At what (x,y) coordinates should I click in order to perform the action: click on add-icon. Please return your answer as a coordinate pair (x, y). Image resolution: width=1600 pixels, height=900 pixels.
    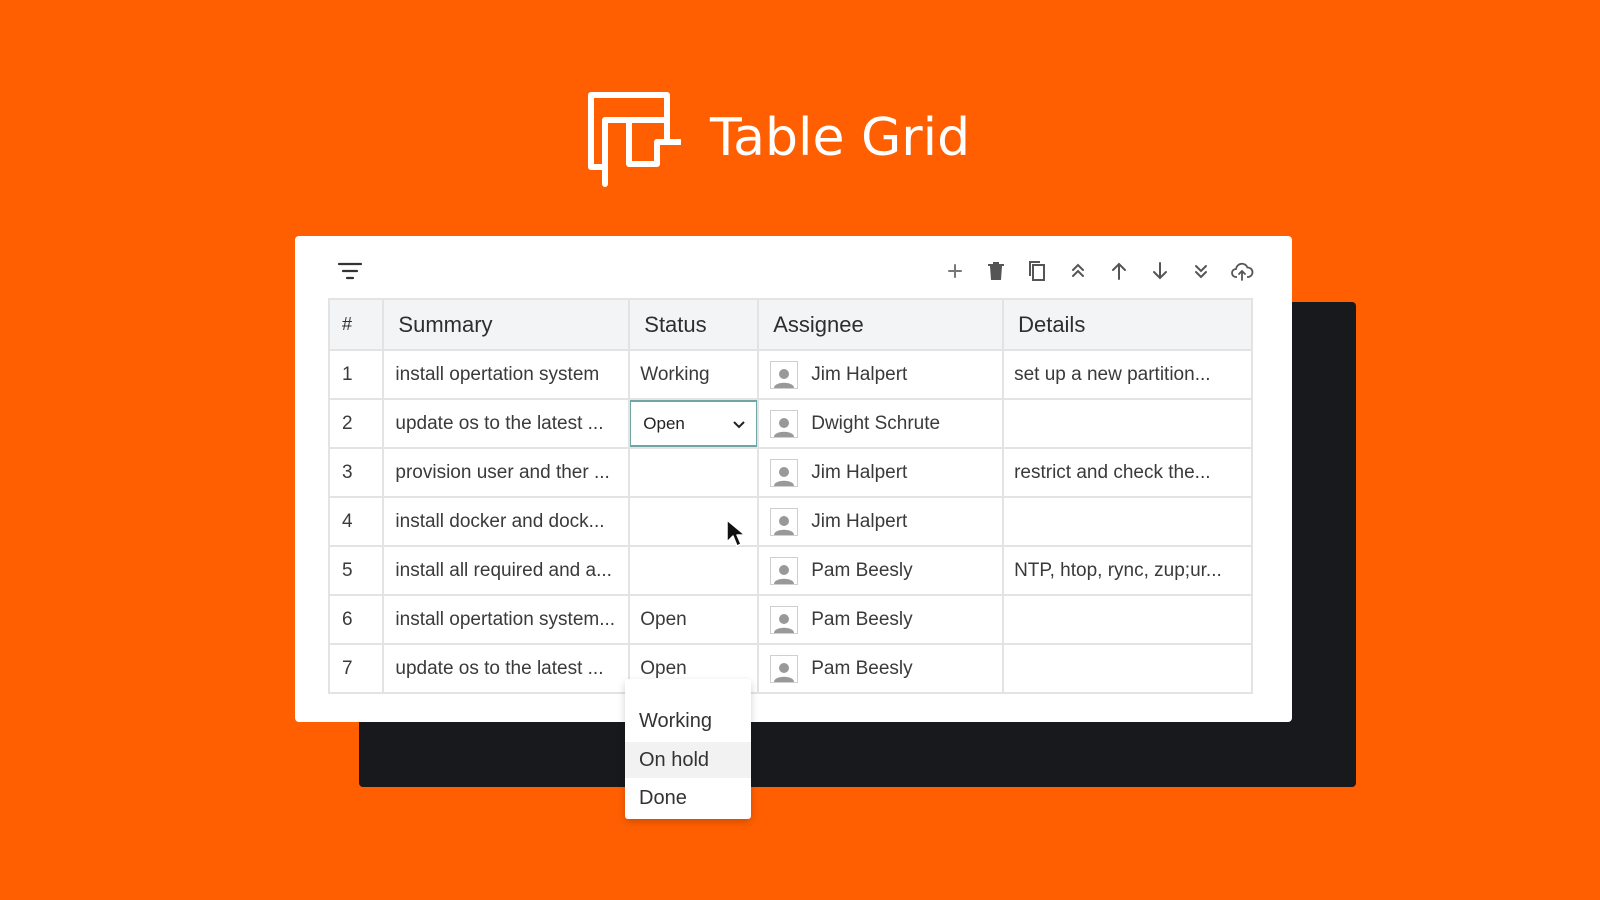
    Looking at the image, I should click on (954, 271).